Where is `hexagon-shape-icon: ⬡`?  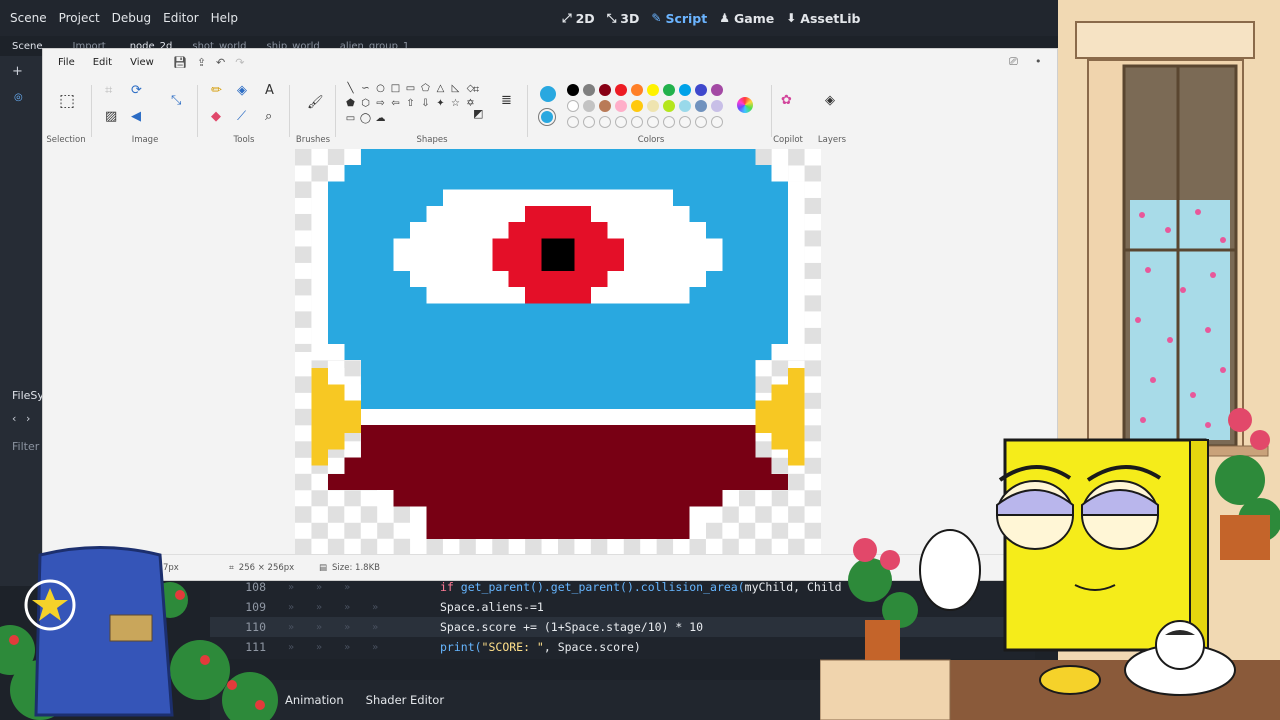
hexagon-shape-icon: ⬡ is located at coordinates (365, 103).